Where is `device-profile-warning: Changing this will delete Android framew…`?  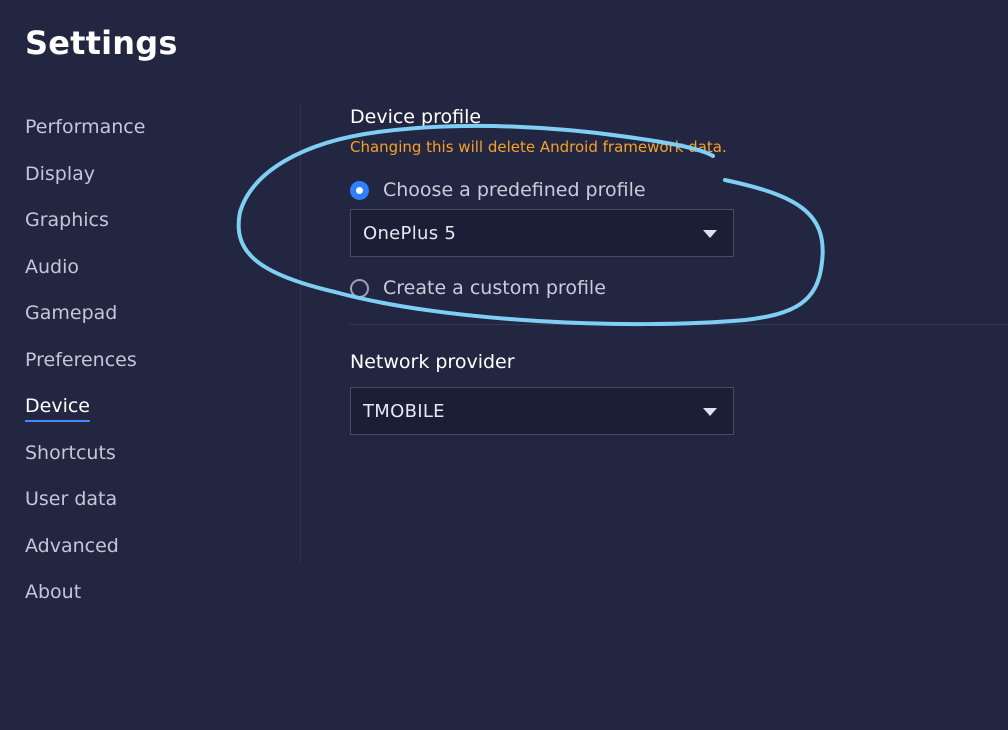
device-profile-warning: Changing this will delete Android framew… is located at coordinates (538, 147).